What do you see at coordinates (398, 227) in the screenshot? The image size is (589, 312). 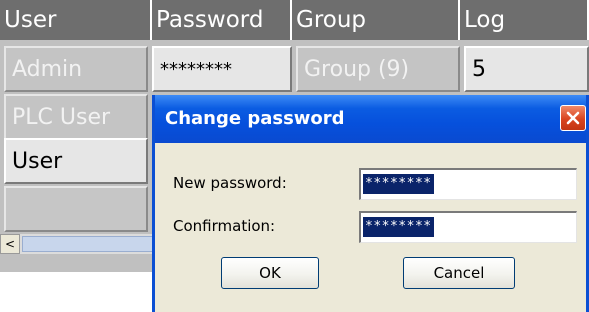 I see `confirmation-value: ********` at bounding box center [398, 227].